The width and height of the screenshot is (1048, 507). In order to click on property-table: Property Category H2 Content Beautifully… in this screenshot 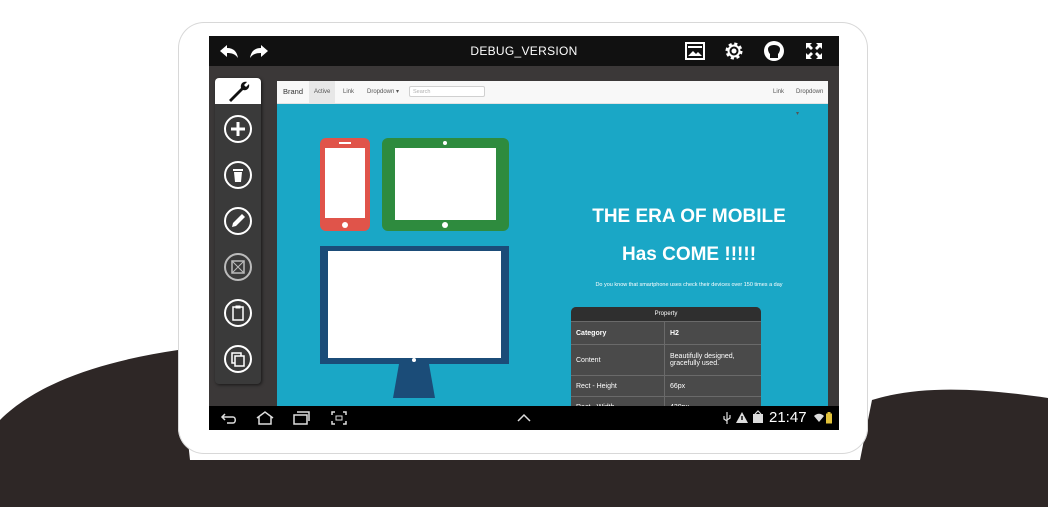, I will do `click(666, 359)`.